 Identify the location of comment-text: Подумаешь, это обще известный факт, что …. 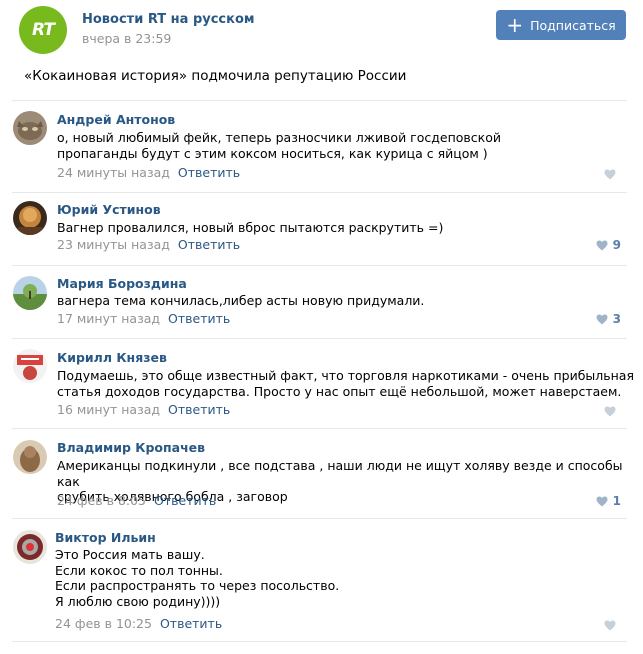
(345, 383).